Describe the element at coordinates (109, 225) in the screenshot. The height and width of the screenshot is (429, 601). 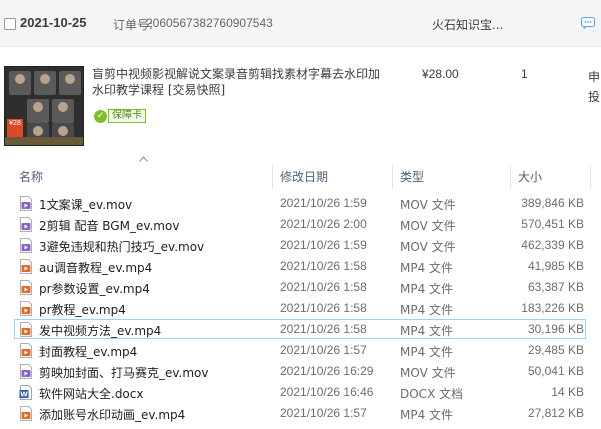
I see `file-name: 2剪辑 配音 BGM_ev.mov` at that location.